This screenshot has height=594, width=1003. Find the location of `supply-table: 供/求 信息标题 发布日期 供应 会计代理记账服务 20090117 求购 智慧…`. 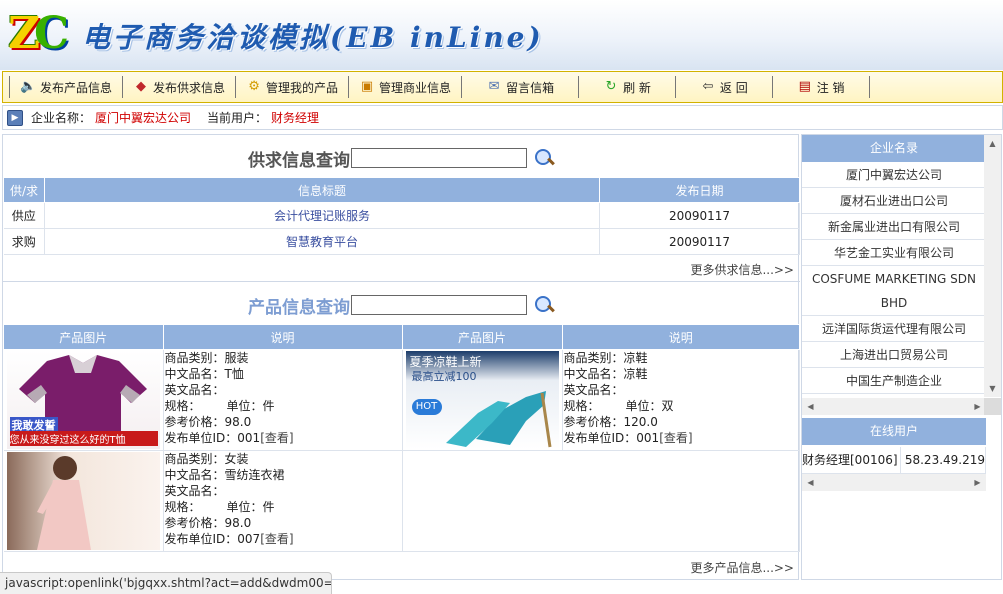

supply-table: 供/求 信息标题 发布日期 供应 会计代理记账服务 20090117 求购 智慧… is located at coordinates (401, 216).